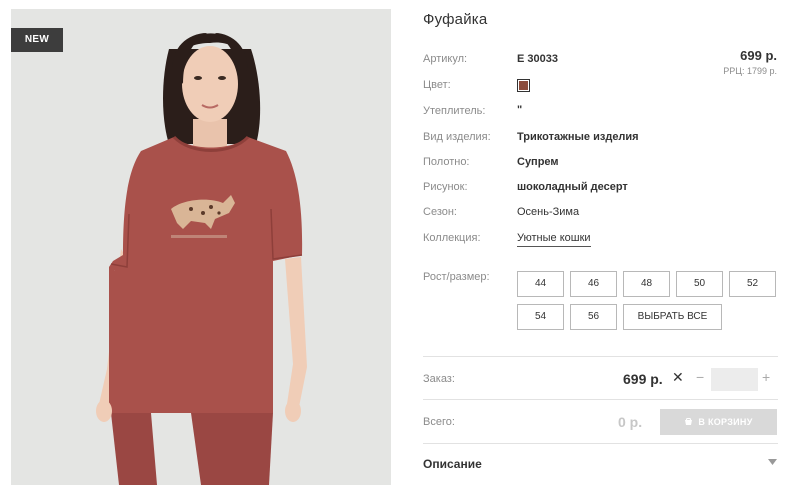 The image size is (800, 485). Describe the element at coordinates (37, 40) in the screenshot. I see `new-badge: NEW` at that location.